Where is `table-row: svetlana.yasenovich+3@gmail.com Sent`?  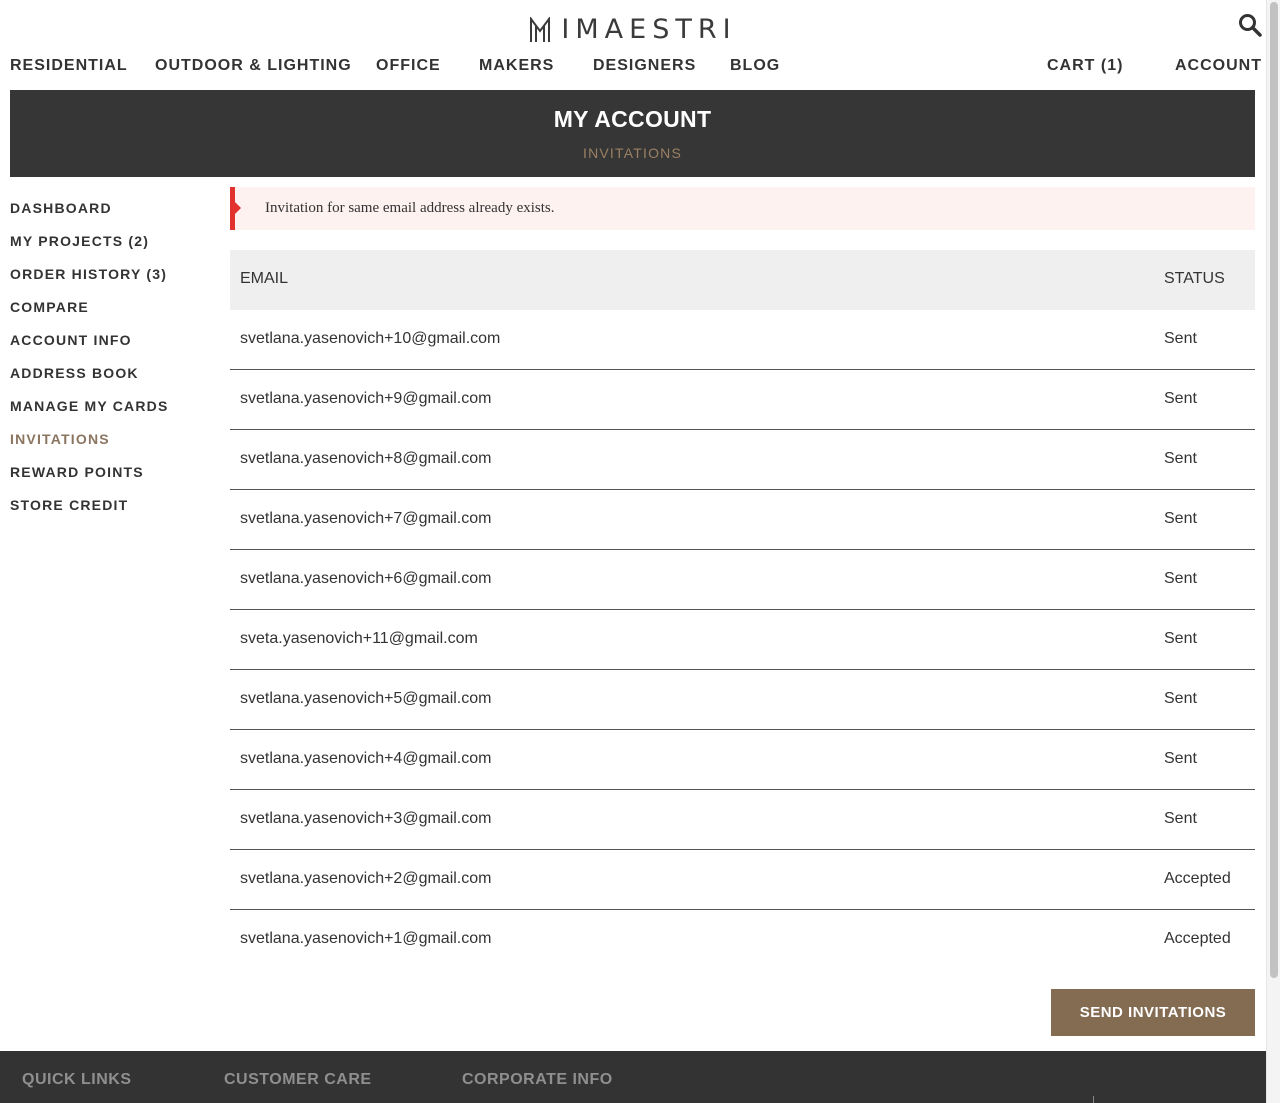
table-row: svetlana.yasenovich+3@gmail.com Sent is located at coordinates (742, 820).